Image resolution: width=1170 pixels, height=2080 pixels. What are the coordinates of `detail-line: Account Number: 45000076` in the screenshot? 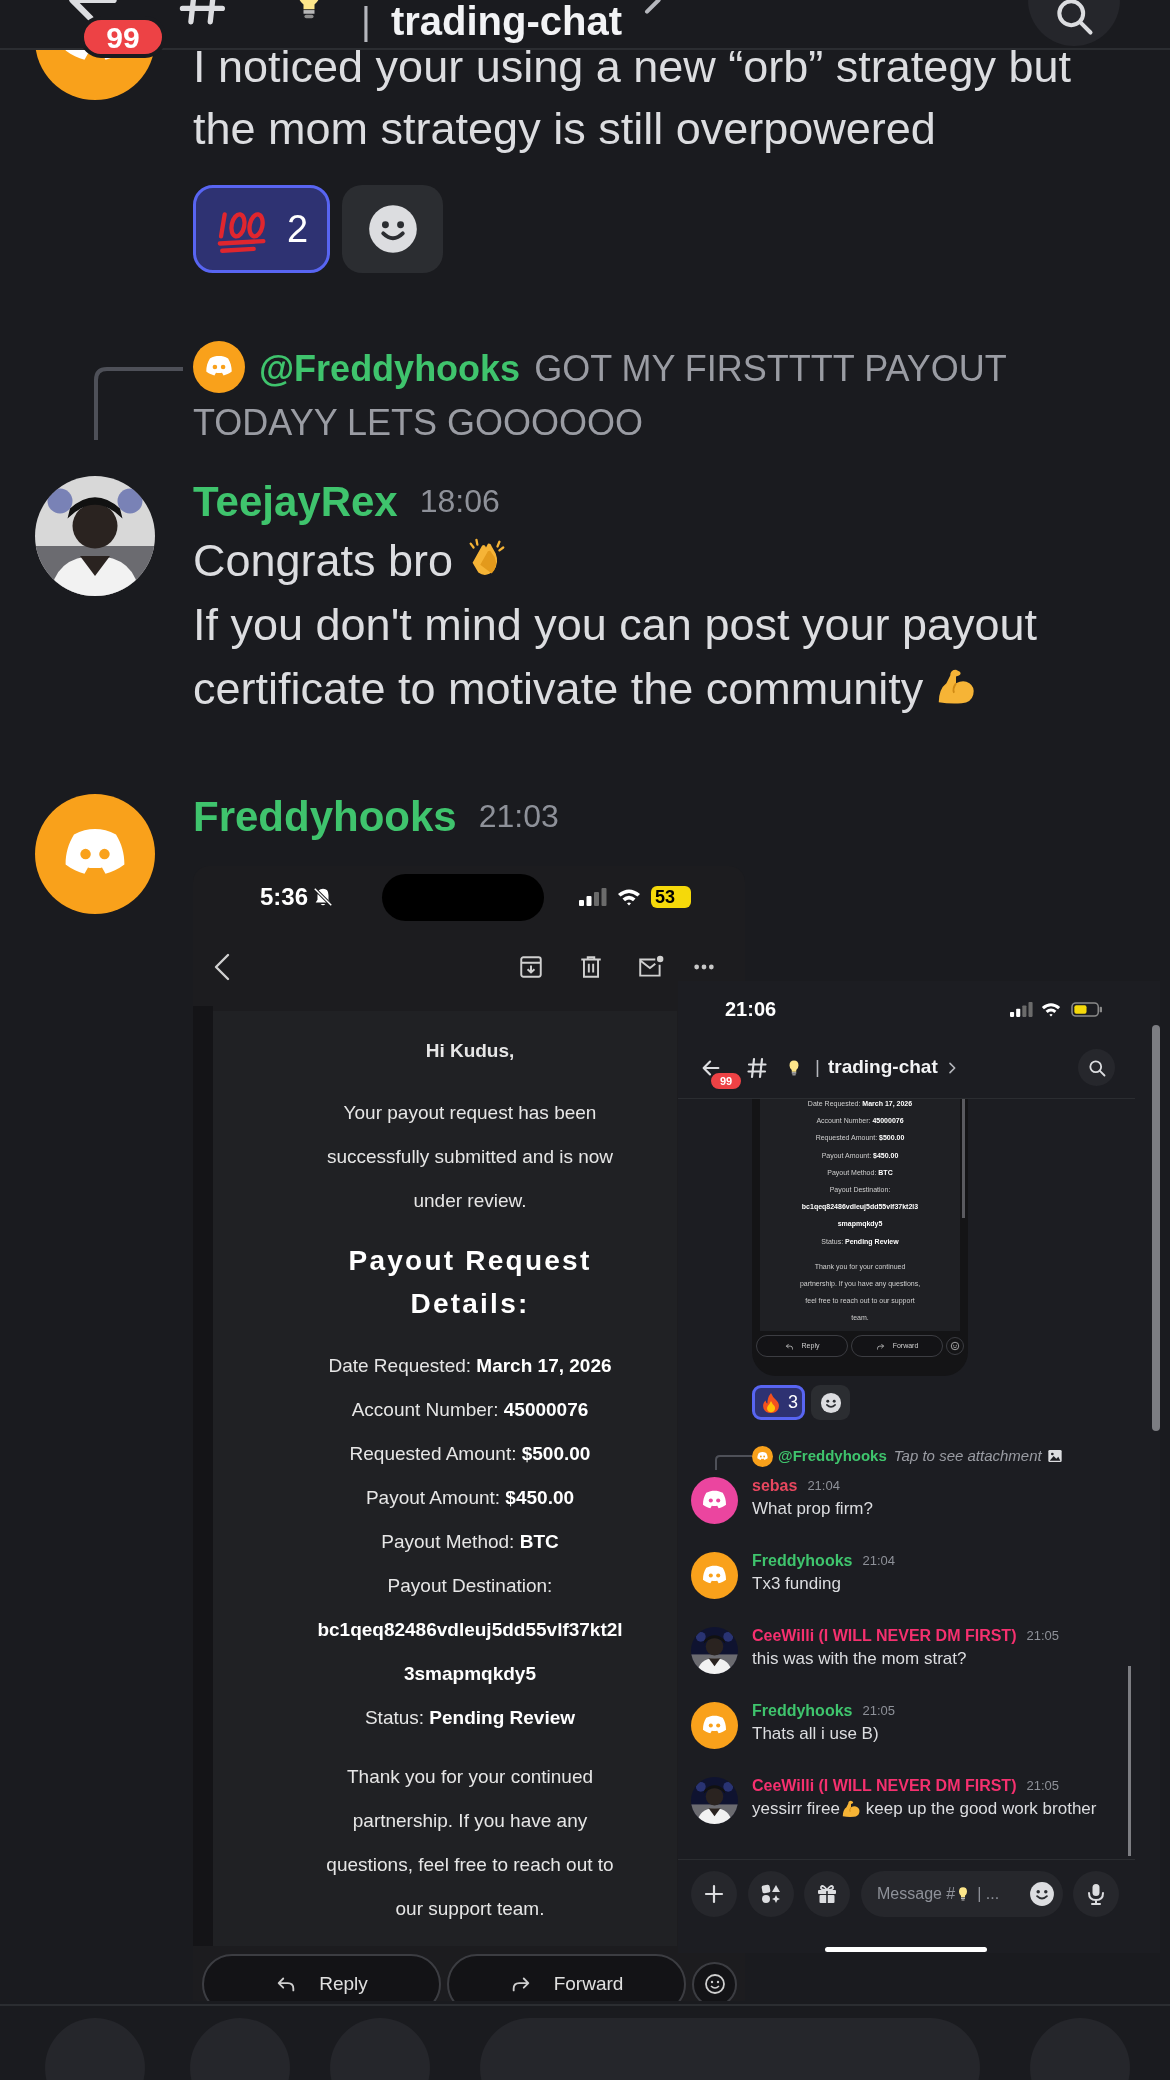 It's located at (470, 1410).